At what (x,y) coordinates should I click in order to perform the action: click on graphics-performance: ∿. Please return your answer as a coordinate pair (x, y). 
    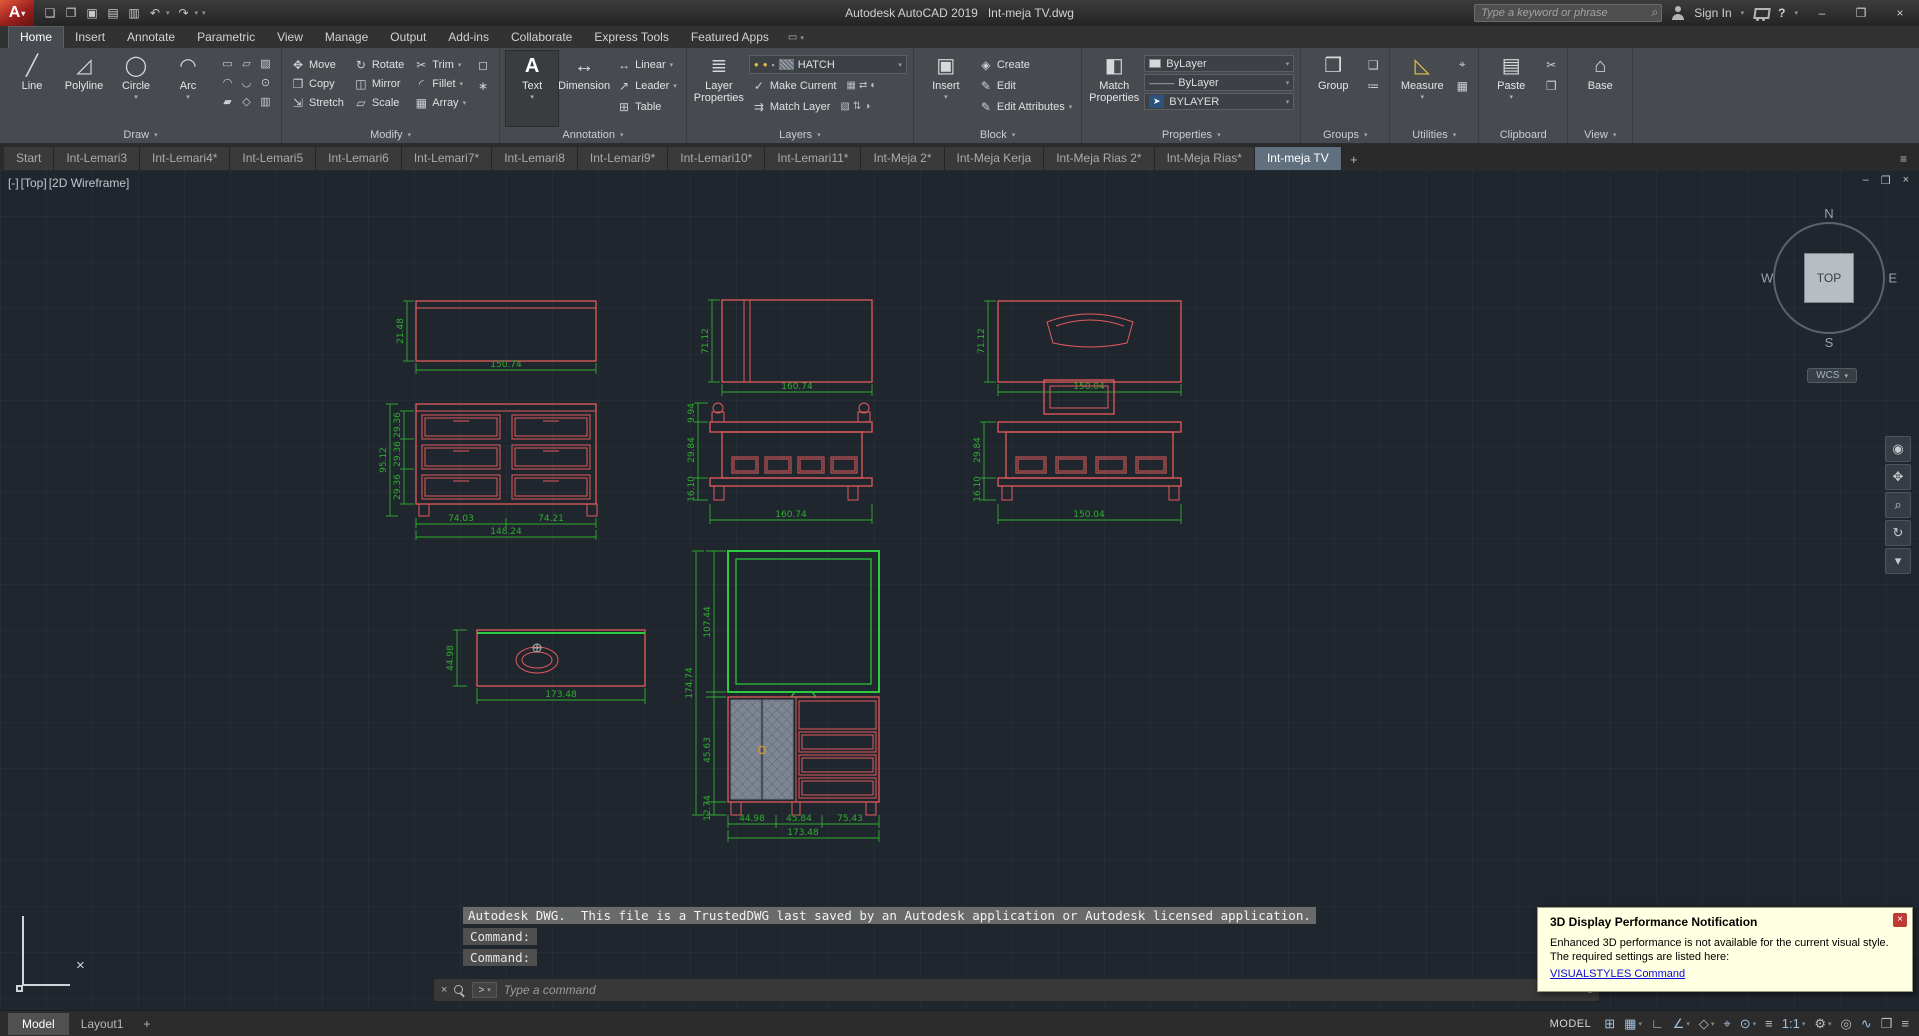
    Looking at the image, I should click on (1866, 1024).